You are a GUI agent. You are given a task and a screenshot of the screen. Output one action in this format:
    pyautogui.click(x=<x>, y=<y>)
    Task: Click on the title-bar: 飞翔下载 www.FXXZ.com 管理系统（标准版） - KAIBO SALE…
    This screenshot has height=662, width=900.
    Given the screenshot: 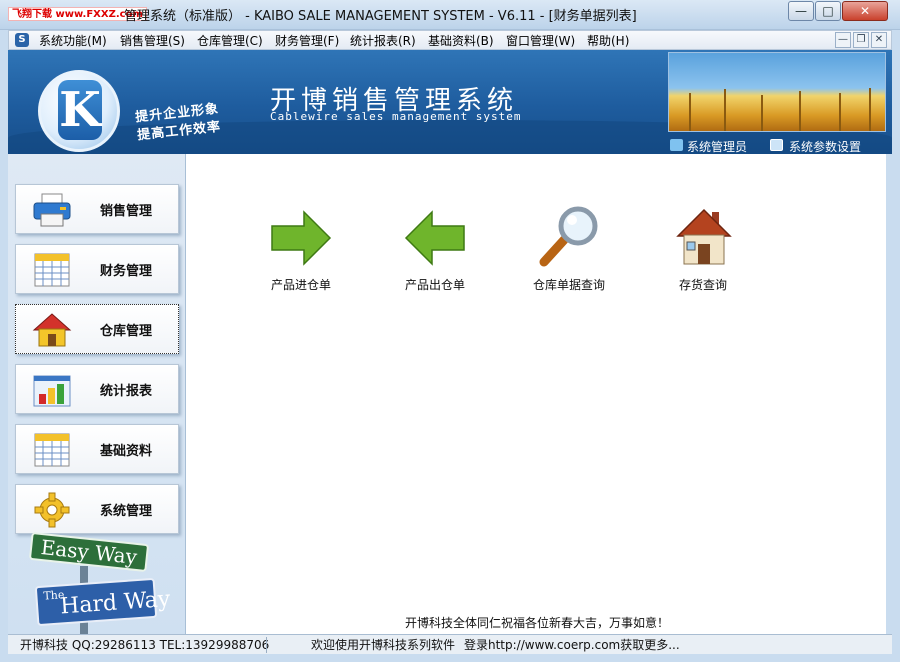 What is the action you would take?
    pyautogui.click(x=450, y=15)
    